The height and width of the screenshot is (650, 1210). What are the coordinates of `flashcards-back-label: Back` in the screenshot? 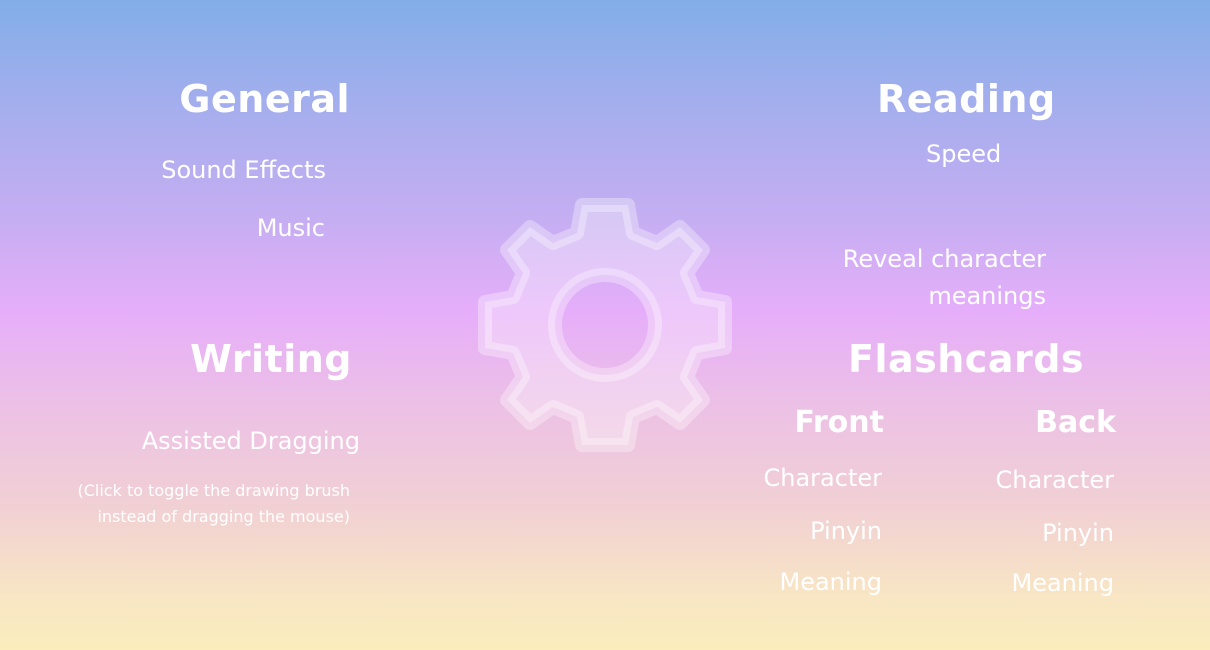 It's located at (1075, 422).